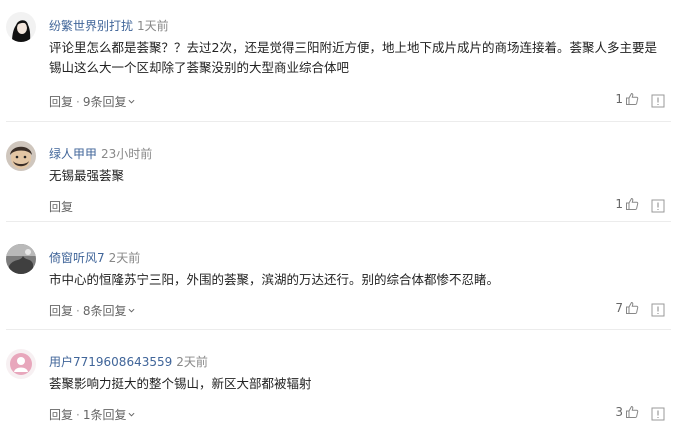 This screenshot has width=677, height=426. Describe the element at coordinates (104, 102) in the screenshot. I see `replies-count: 9条回复` at that location.